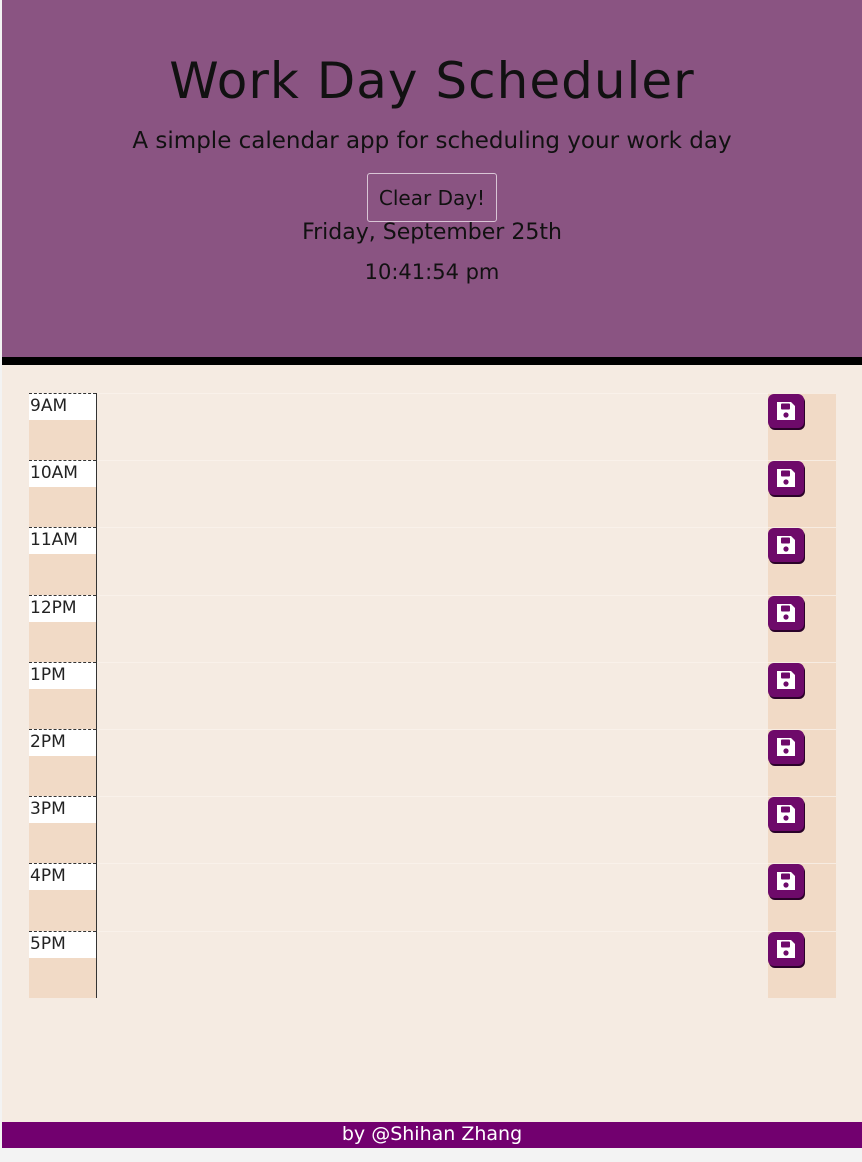 The image size is (862, 1162). I want to click on page-title: Work Day Scheduler, so click(432, 81).